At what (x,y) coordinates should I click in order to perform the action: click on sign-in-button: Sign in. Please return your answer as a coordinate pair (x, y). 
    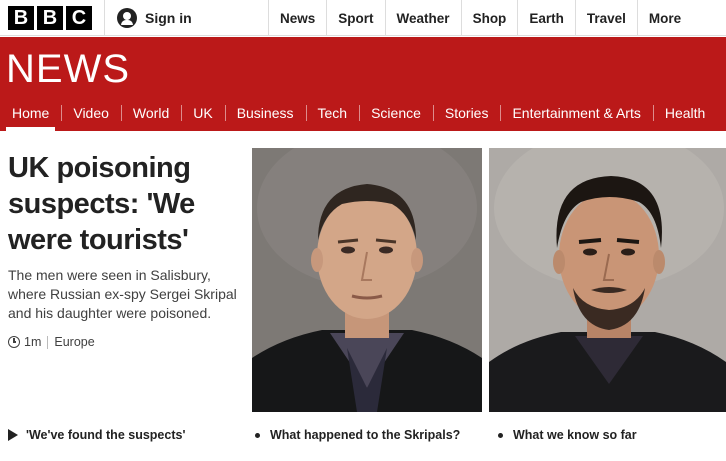
    Looking at the image, I should click on (186, 18).